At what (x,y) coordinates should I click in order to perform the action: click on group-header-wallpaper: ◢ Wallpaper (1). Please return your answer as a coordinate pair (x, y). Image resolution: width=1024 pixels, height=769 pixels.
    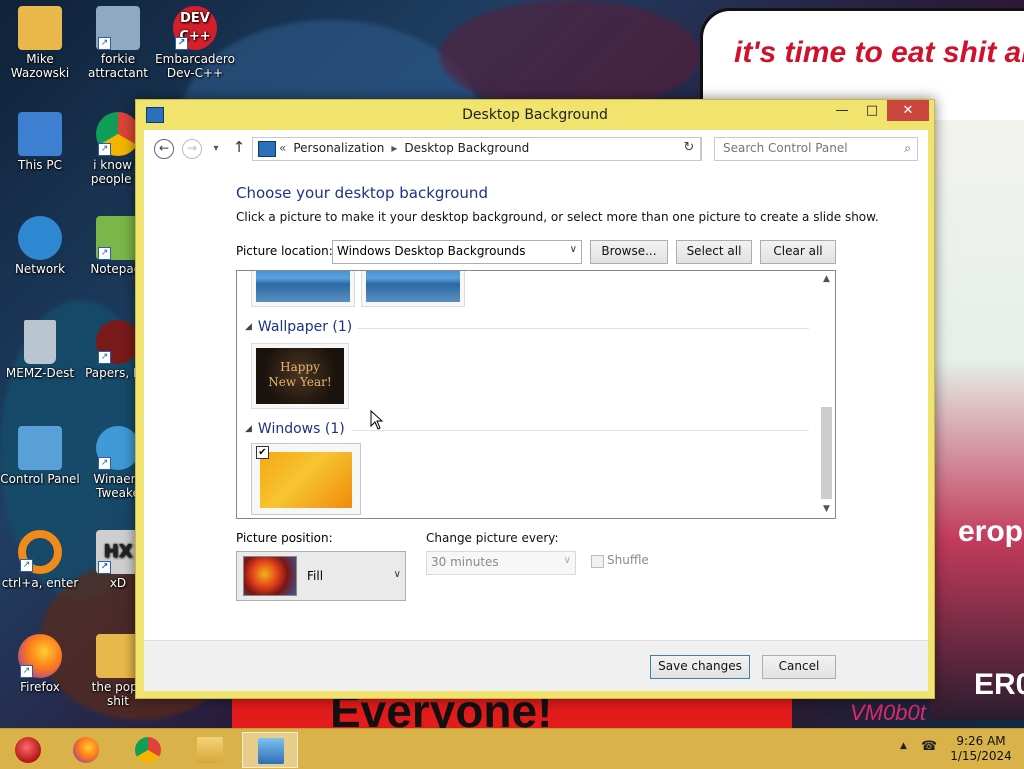
    Looking at the image, I should click on (298, 327).